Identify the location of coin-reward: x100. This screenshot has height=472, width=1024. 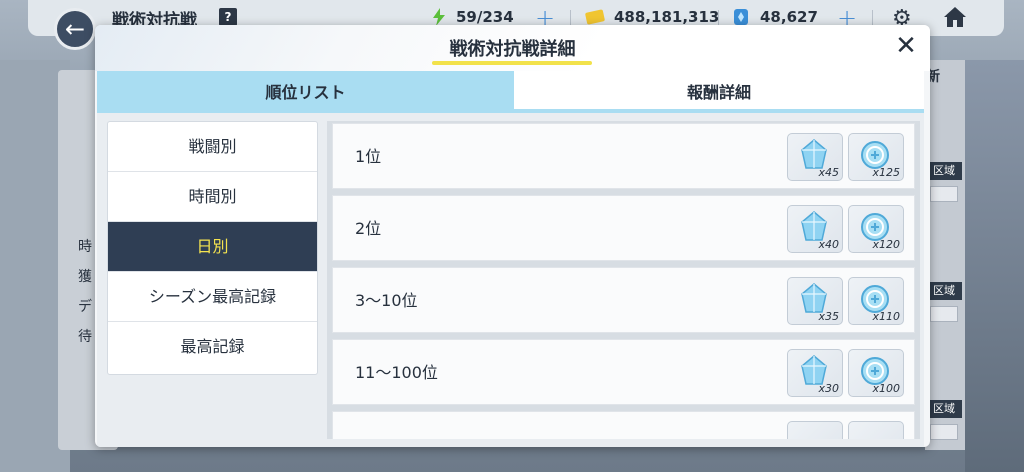
(876, 373).